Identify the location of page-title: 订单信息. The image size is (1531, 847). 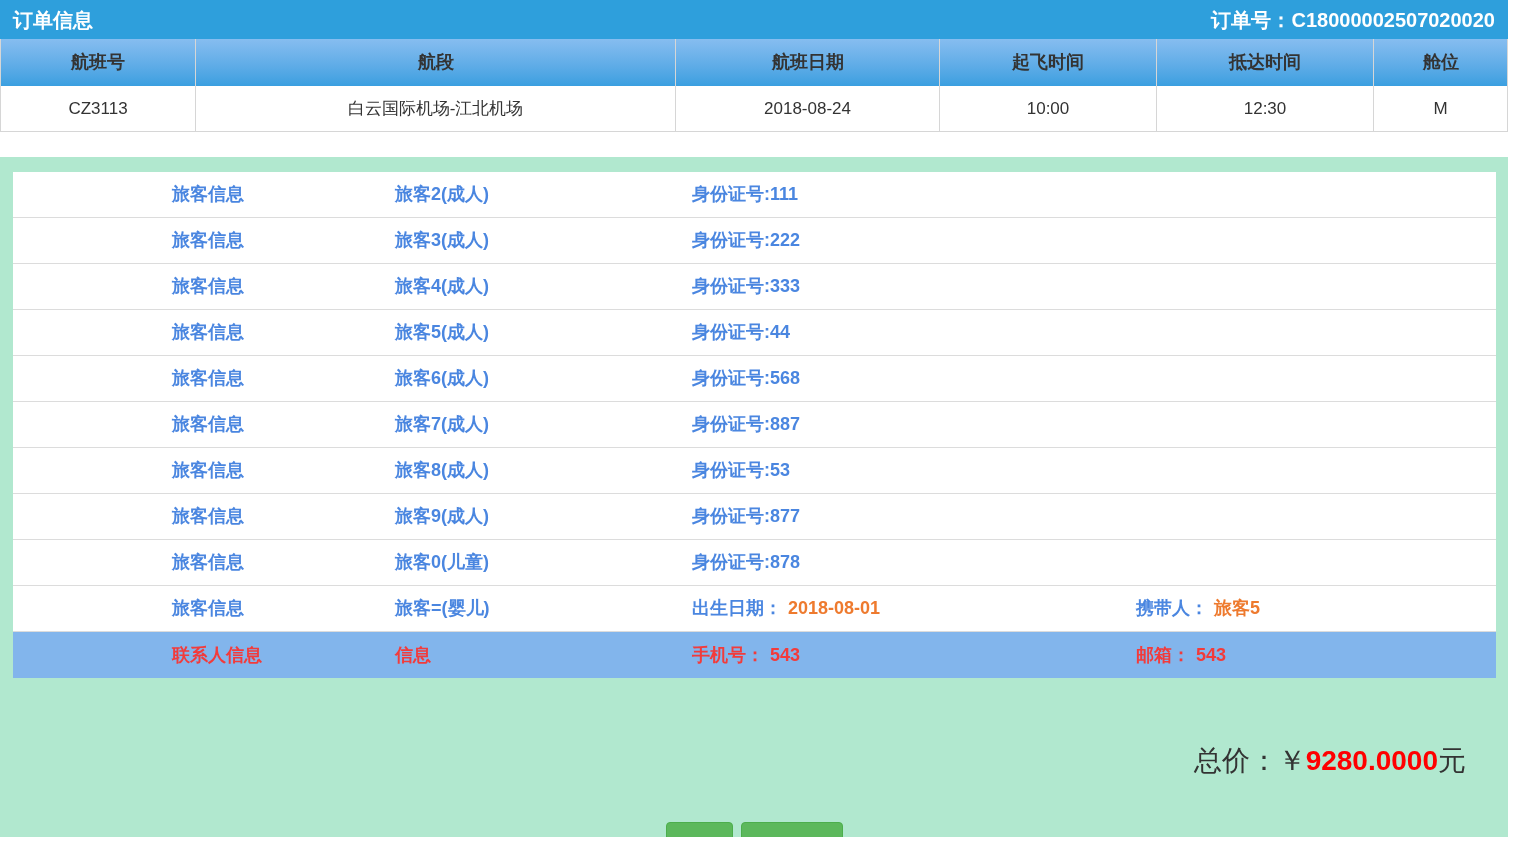
(53, 20).